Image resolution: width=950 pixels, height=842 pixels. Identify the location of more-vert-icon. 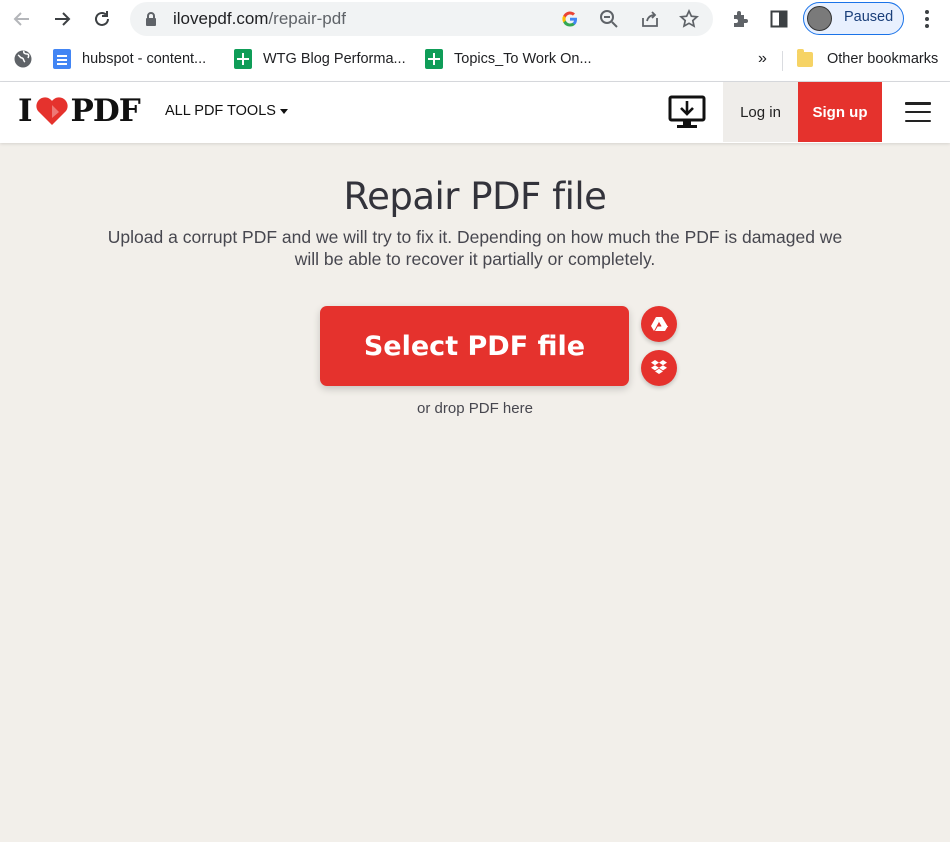
(927, 19).